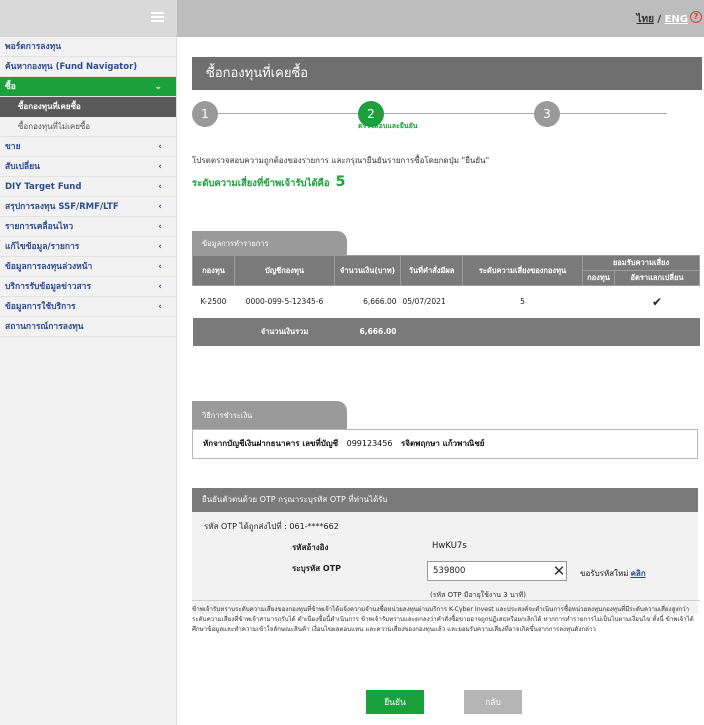  I want to click on sidebar-item-label: DIY Target Fund, so click(43, 187).